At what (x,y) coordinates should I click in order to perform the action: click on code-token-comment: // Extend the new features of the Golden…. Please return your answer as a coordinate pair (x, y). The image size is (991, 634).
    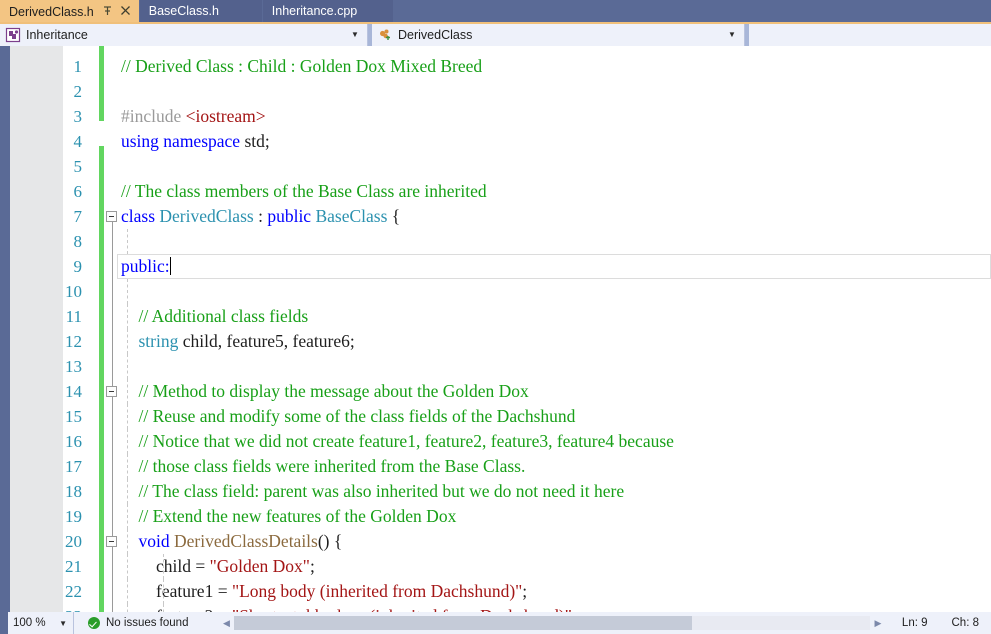
    Looking at the image, I should click on (289, 516).